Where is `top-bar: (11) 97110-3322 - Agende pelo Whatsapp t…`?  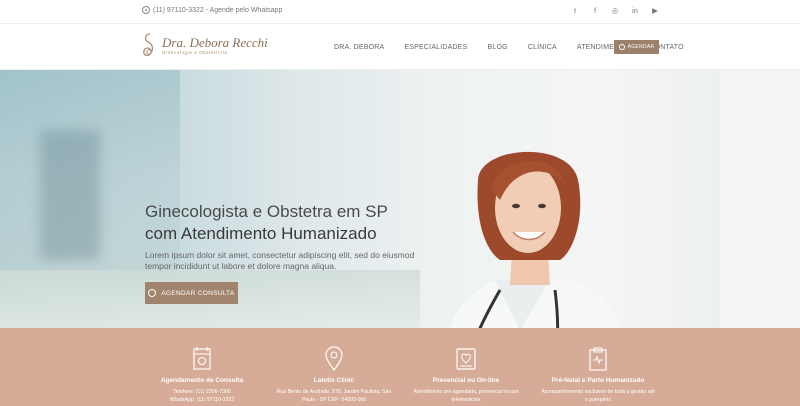
top-bar: (11) 97110-3322 - Agende pelo Whatsapp t… is located at coordinates (400, 12).